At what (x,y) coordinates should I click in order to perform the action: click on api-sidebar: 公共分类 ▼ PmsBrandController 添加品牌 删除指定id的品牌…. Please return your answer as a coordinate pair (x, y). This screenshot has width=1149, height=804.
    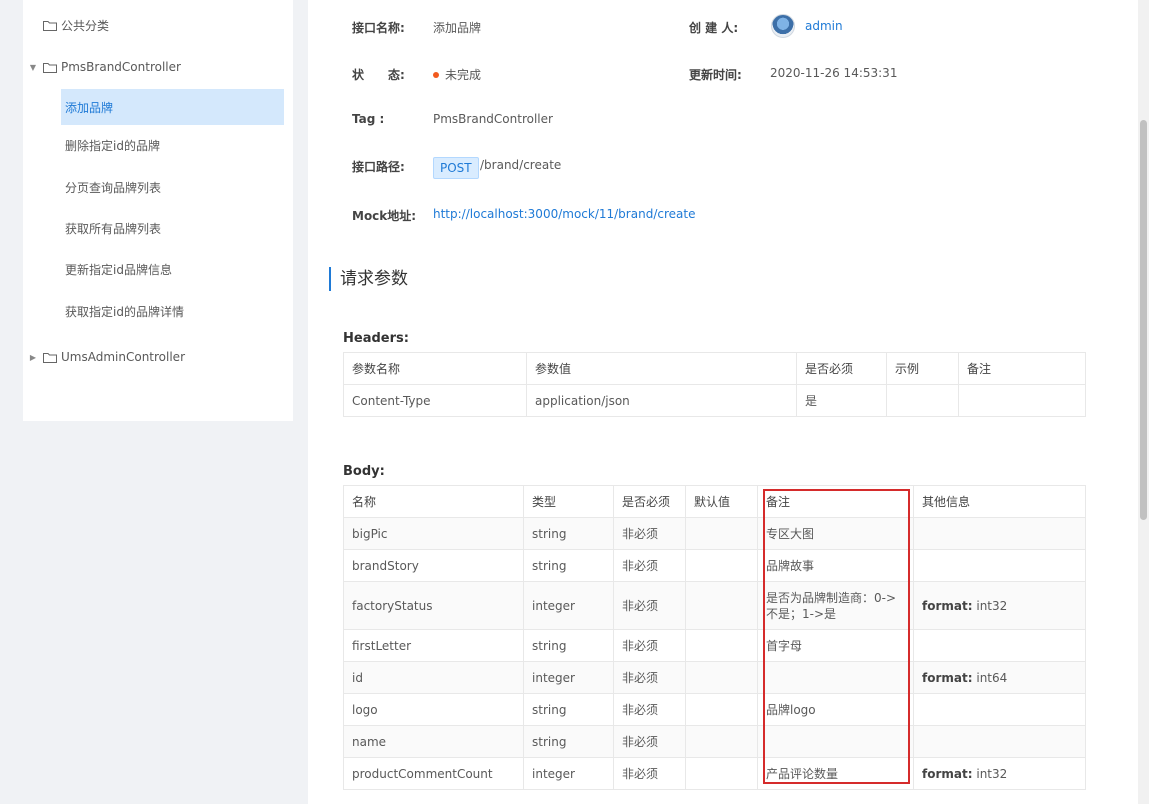
    Looking at the image, I should click on (158, 210).